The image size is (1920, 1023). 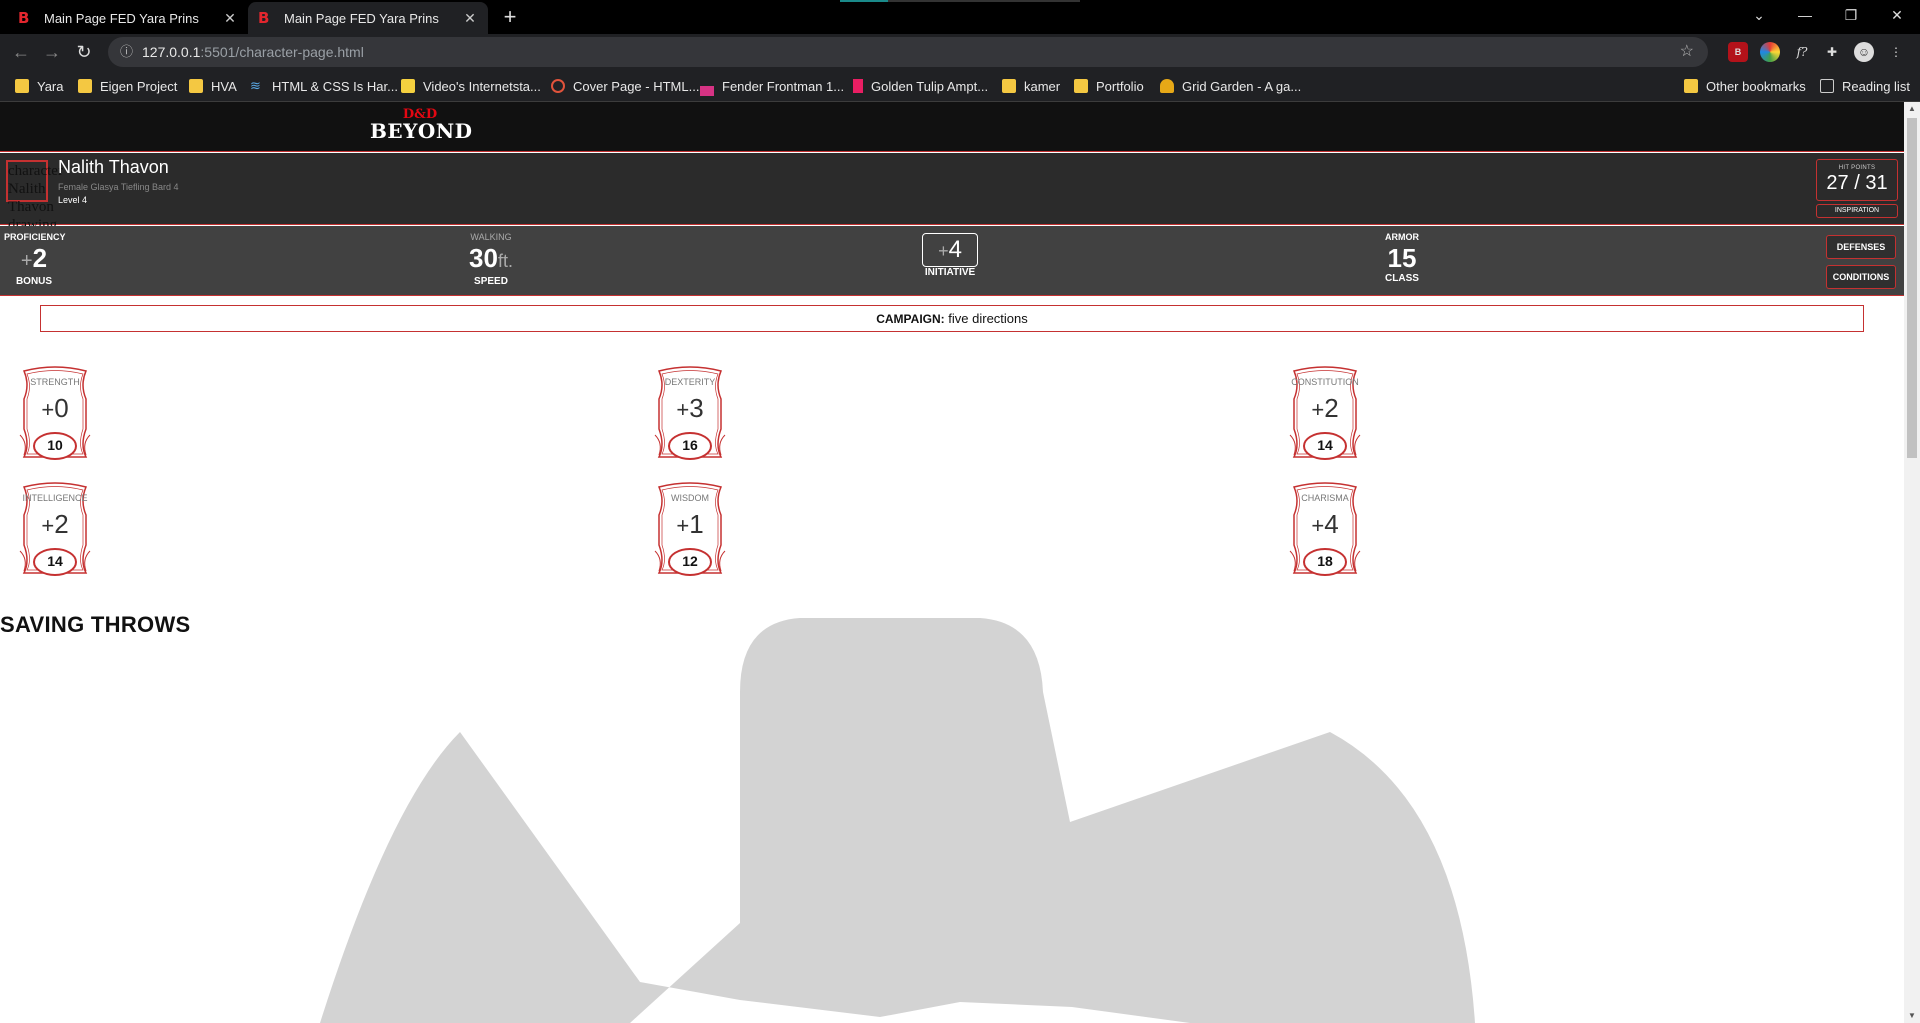 I want to click on forward-arrow-icon: →, so click(x=52, y=52).